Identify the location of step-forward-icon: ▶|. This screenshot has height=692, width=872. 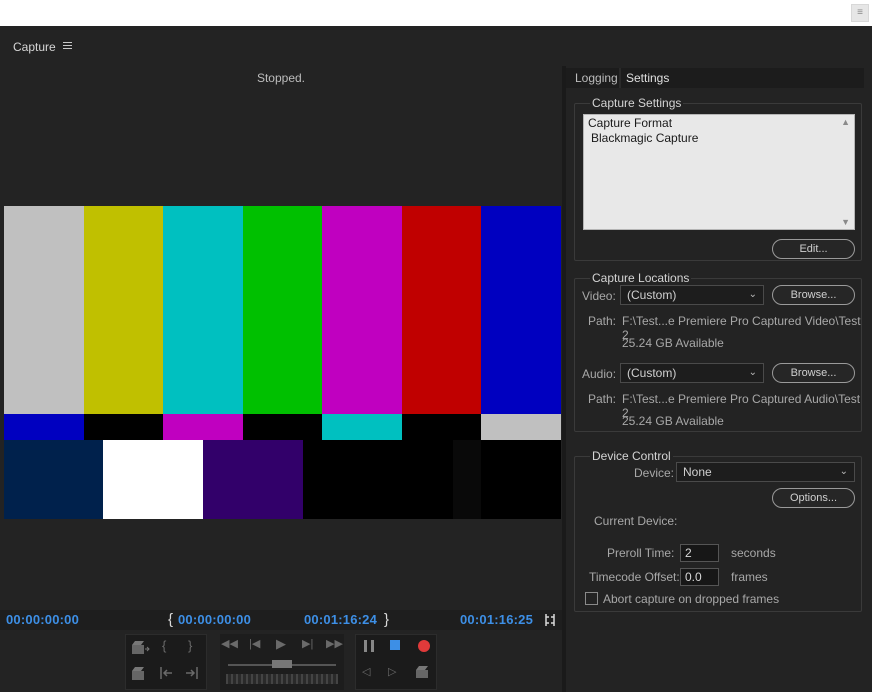
(307, 643).